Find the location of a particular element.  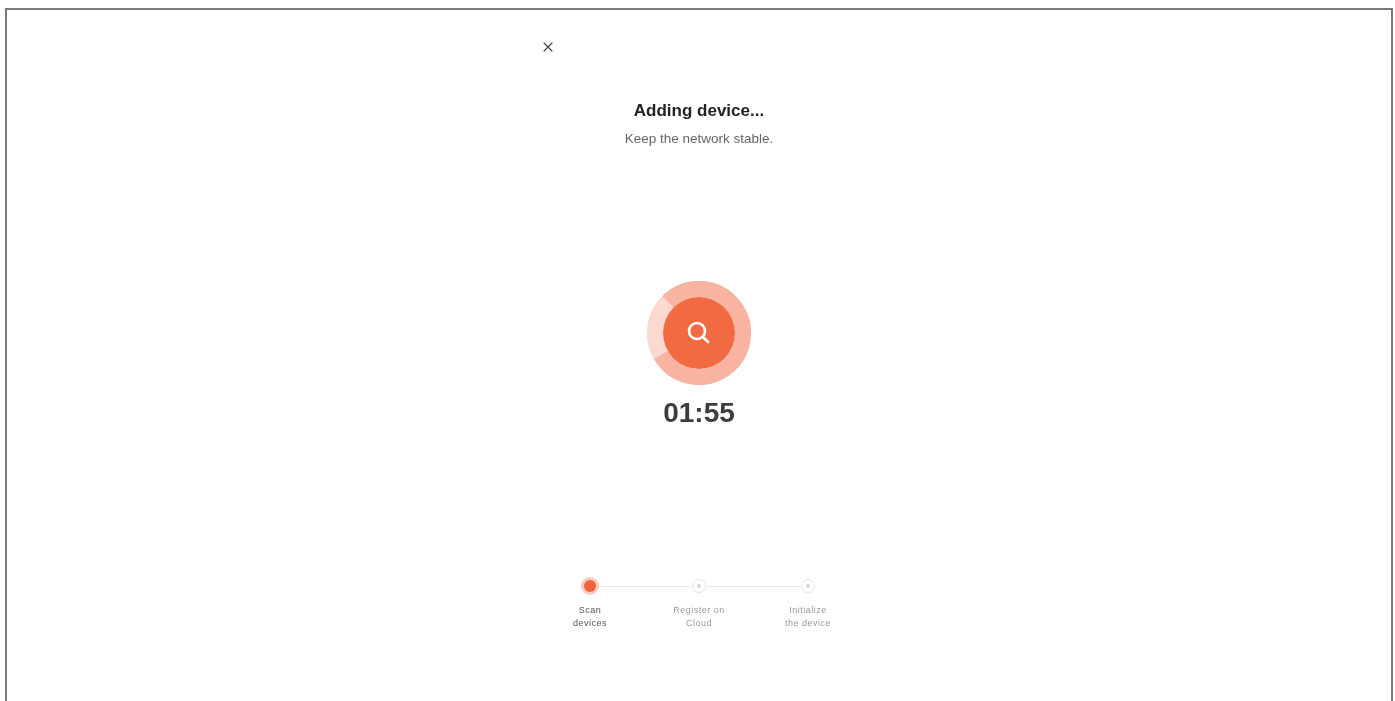

page-subtitle: Keep the network stable. is located at coordinates (699, 139).